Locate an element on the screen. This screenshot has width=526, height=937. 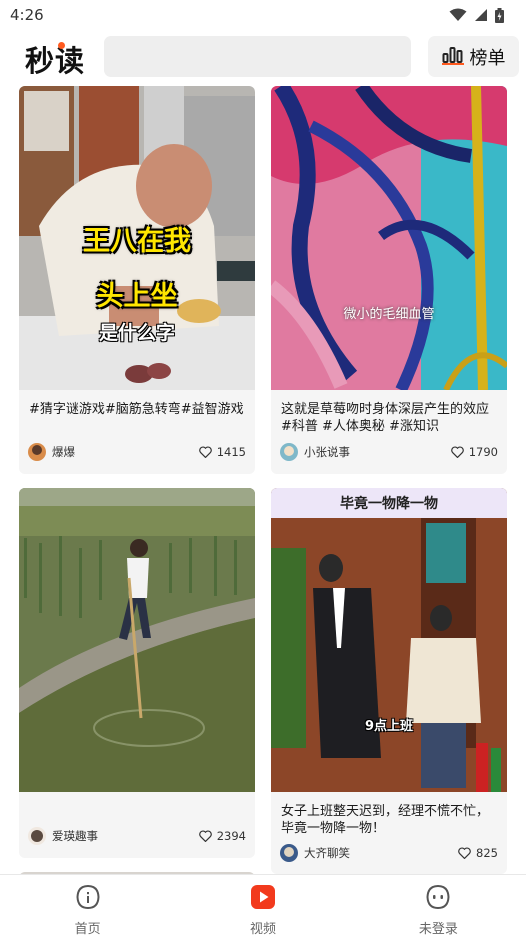
card-meta: 爱瑛趣事 2394 is located at coordinates (137, 836).